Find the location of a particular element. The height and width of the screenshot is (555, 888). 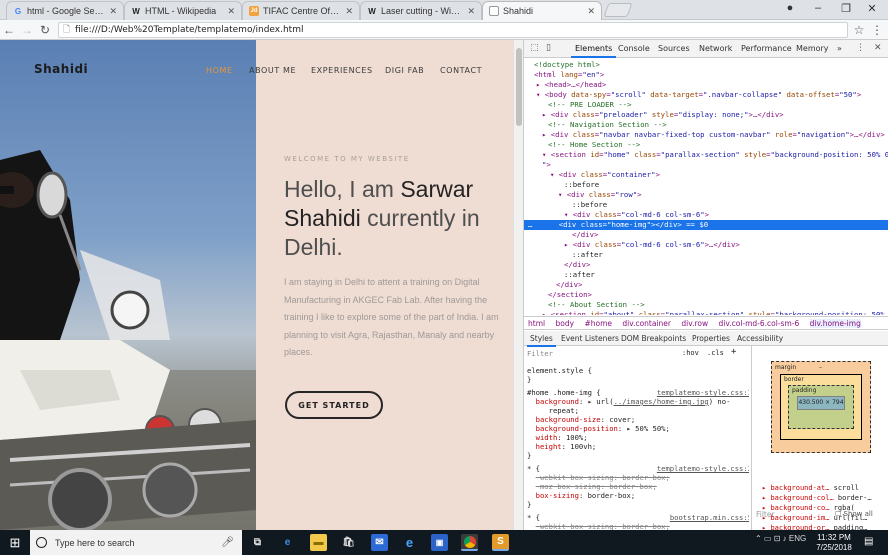

style-decl: -webkit-box-sizing: border-box; is located at coordinates (638, 526).